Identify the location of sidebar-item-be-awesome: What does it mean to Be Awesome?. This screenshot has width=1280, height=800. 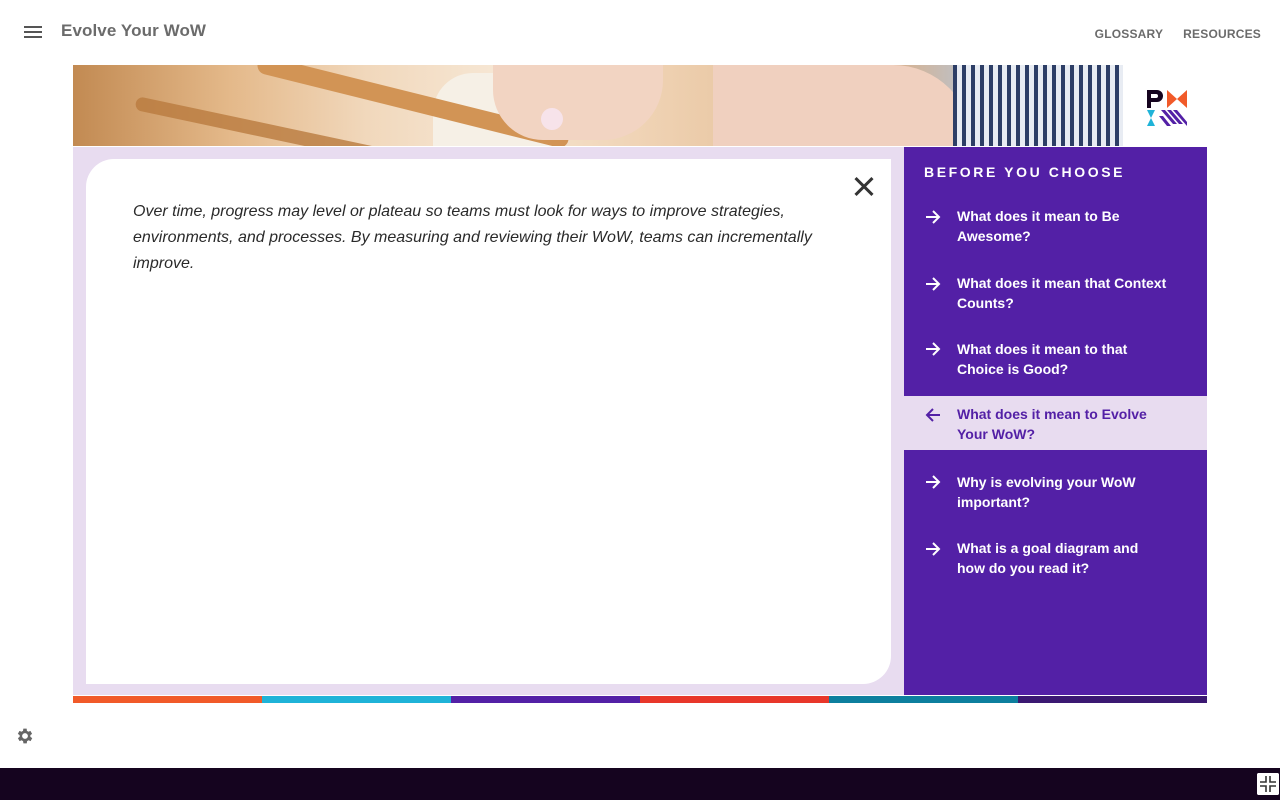
(1055, 226).